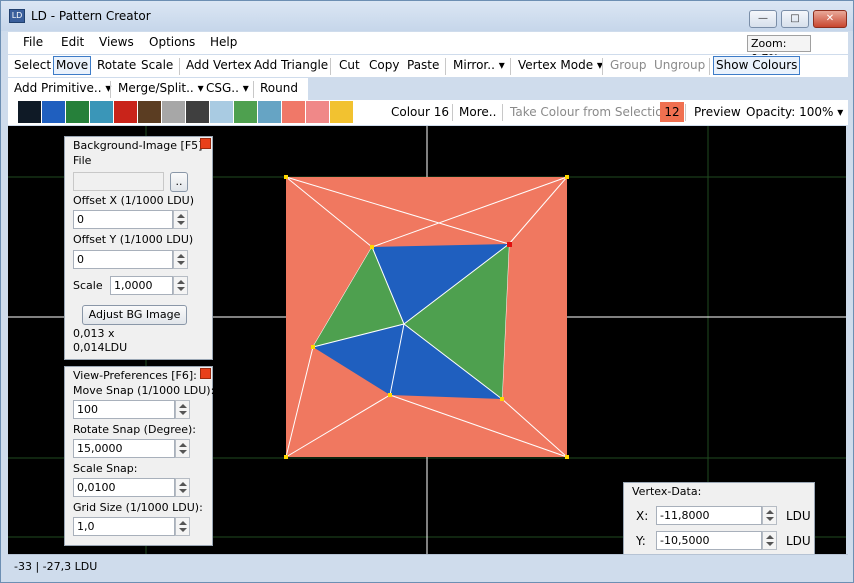 This screenshot has height=583, width=854. Describe the element at coordinates (91, 16) in the screenshot. I see `window-title: LD - Pattern Creator` at that location.